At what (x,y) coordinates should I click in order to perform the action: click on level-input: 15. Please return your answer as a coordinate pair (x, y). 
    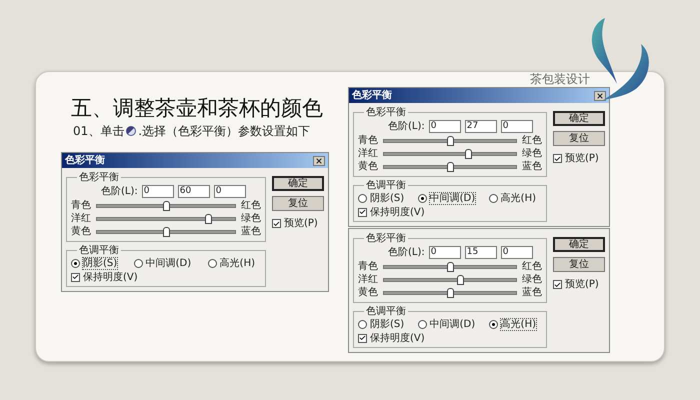
    Looking at the image, I should click on (480, 252).